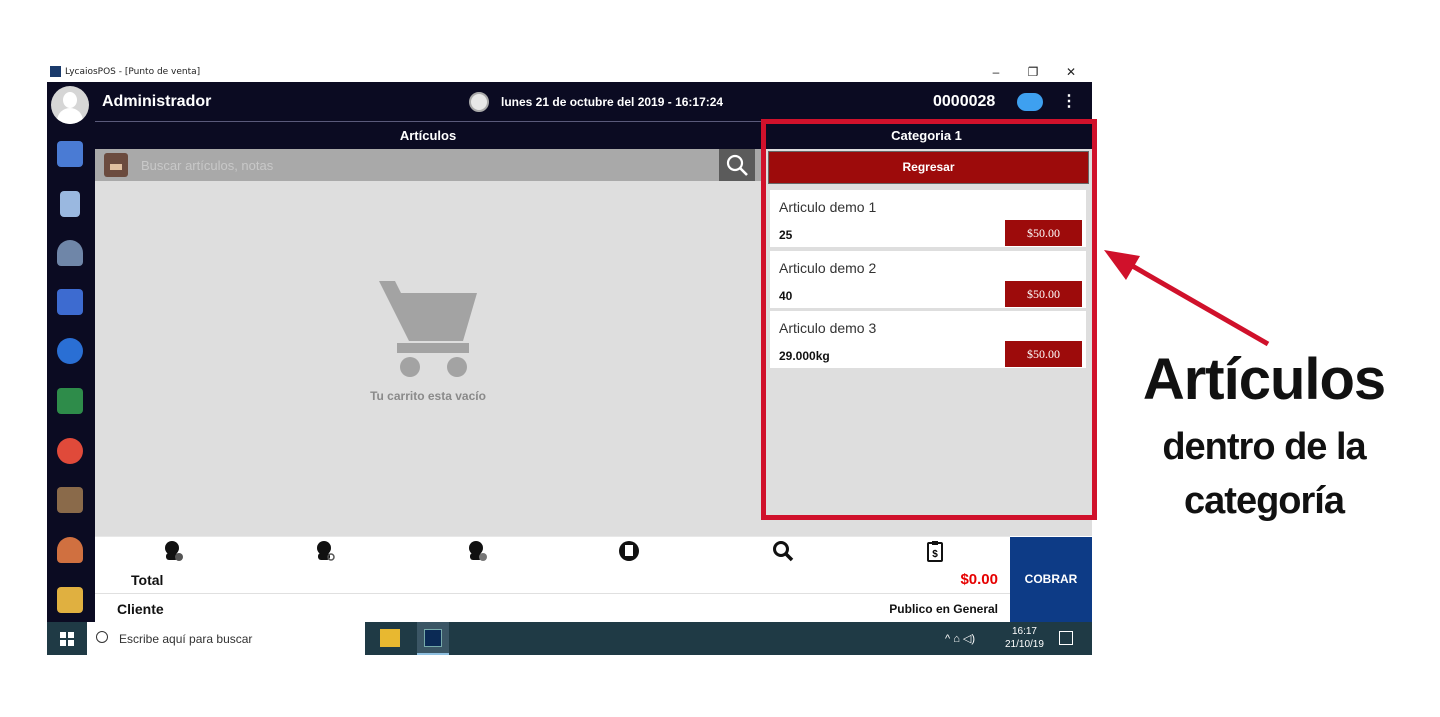  I want to click on taskbar-date: 21/10/19, so click(1024, 644).